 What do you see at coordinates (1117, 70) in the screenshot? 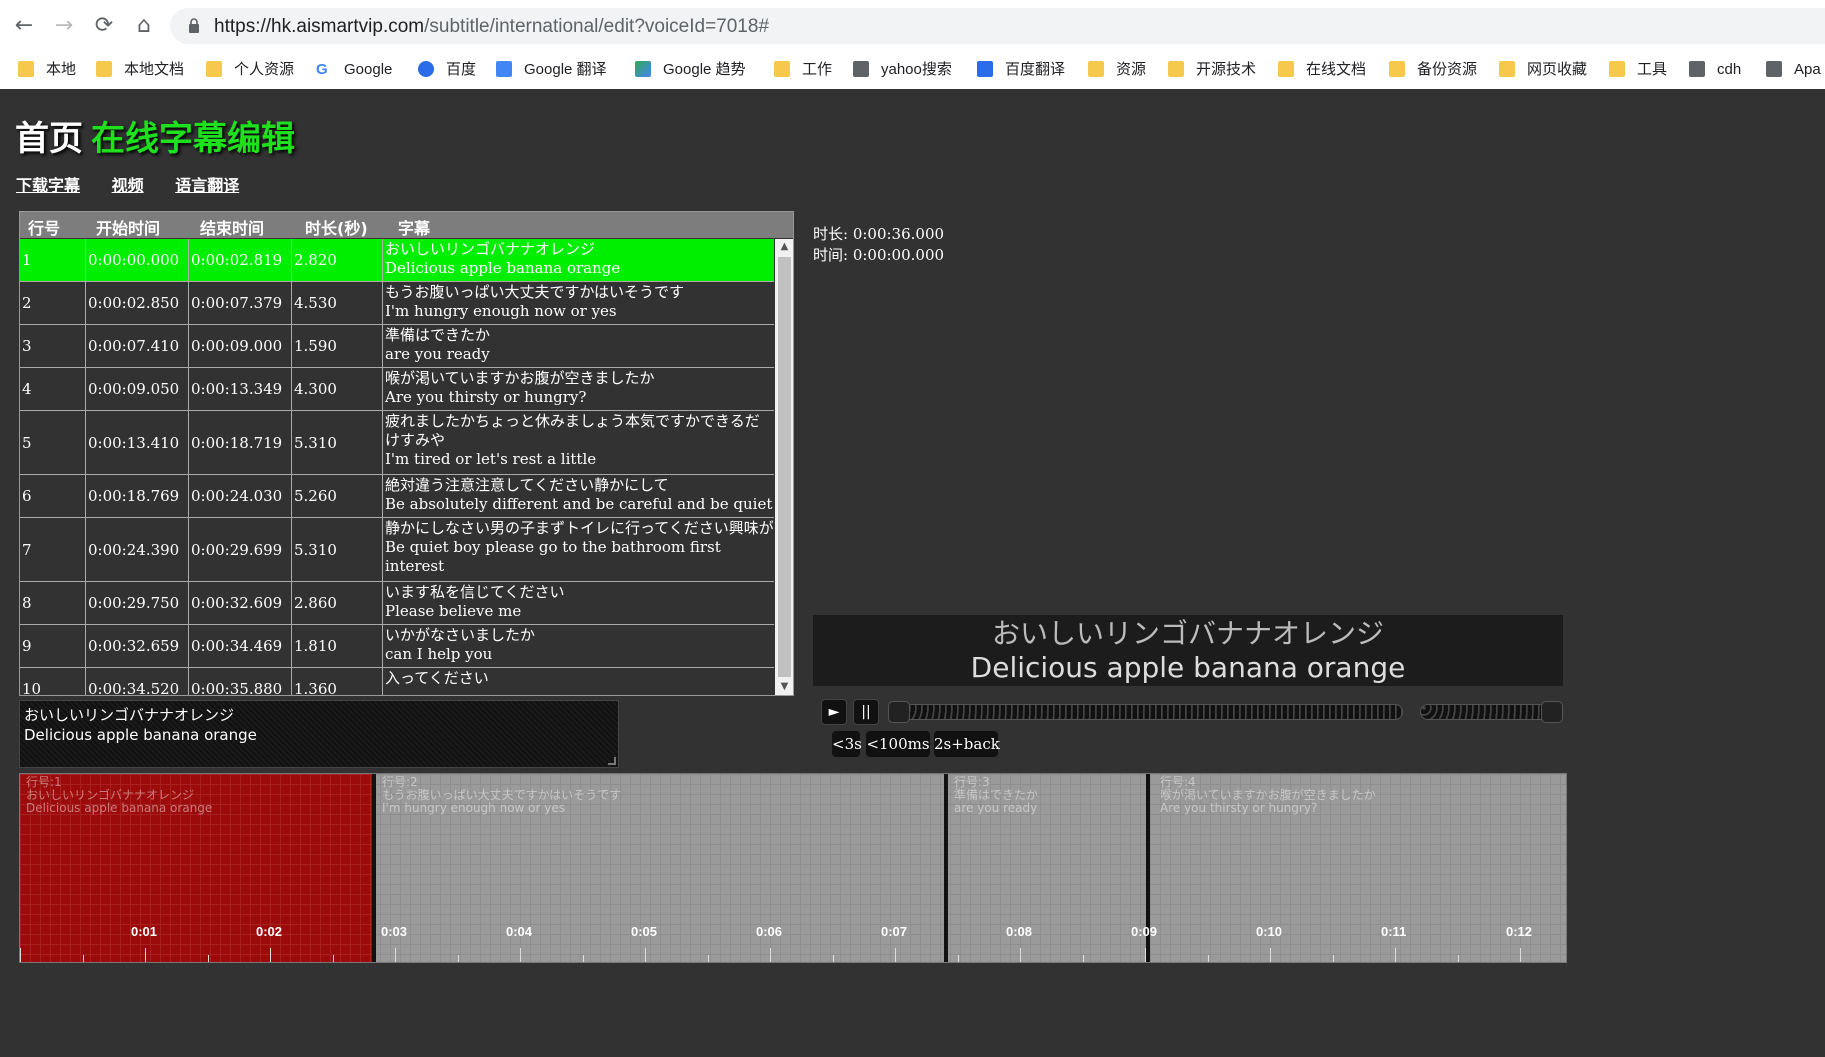
I see `bookmark-item: 资源` at bounding box center [1117, 70].